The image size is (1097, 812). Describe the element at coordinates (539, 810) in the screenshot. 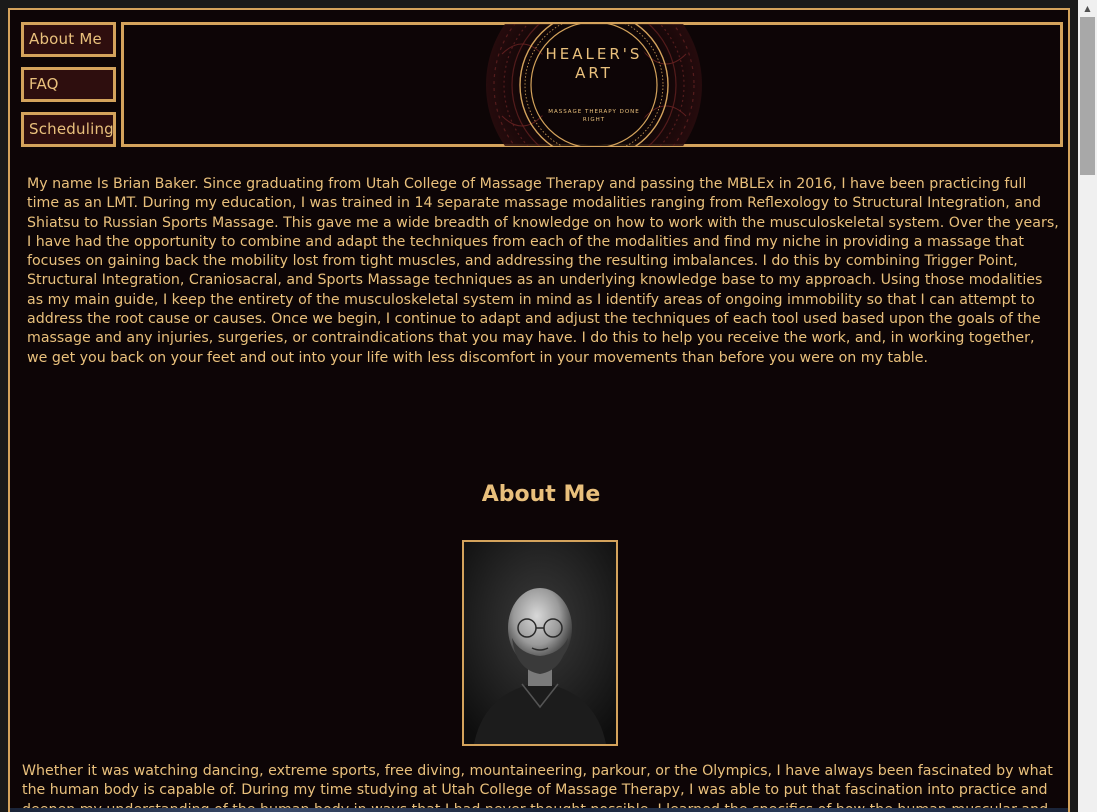

I see `footer-strip` at that location.